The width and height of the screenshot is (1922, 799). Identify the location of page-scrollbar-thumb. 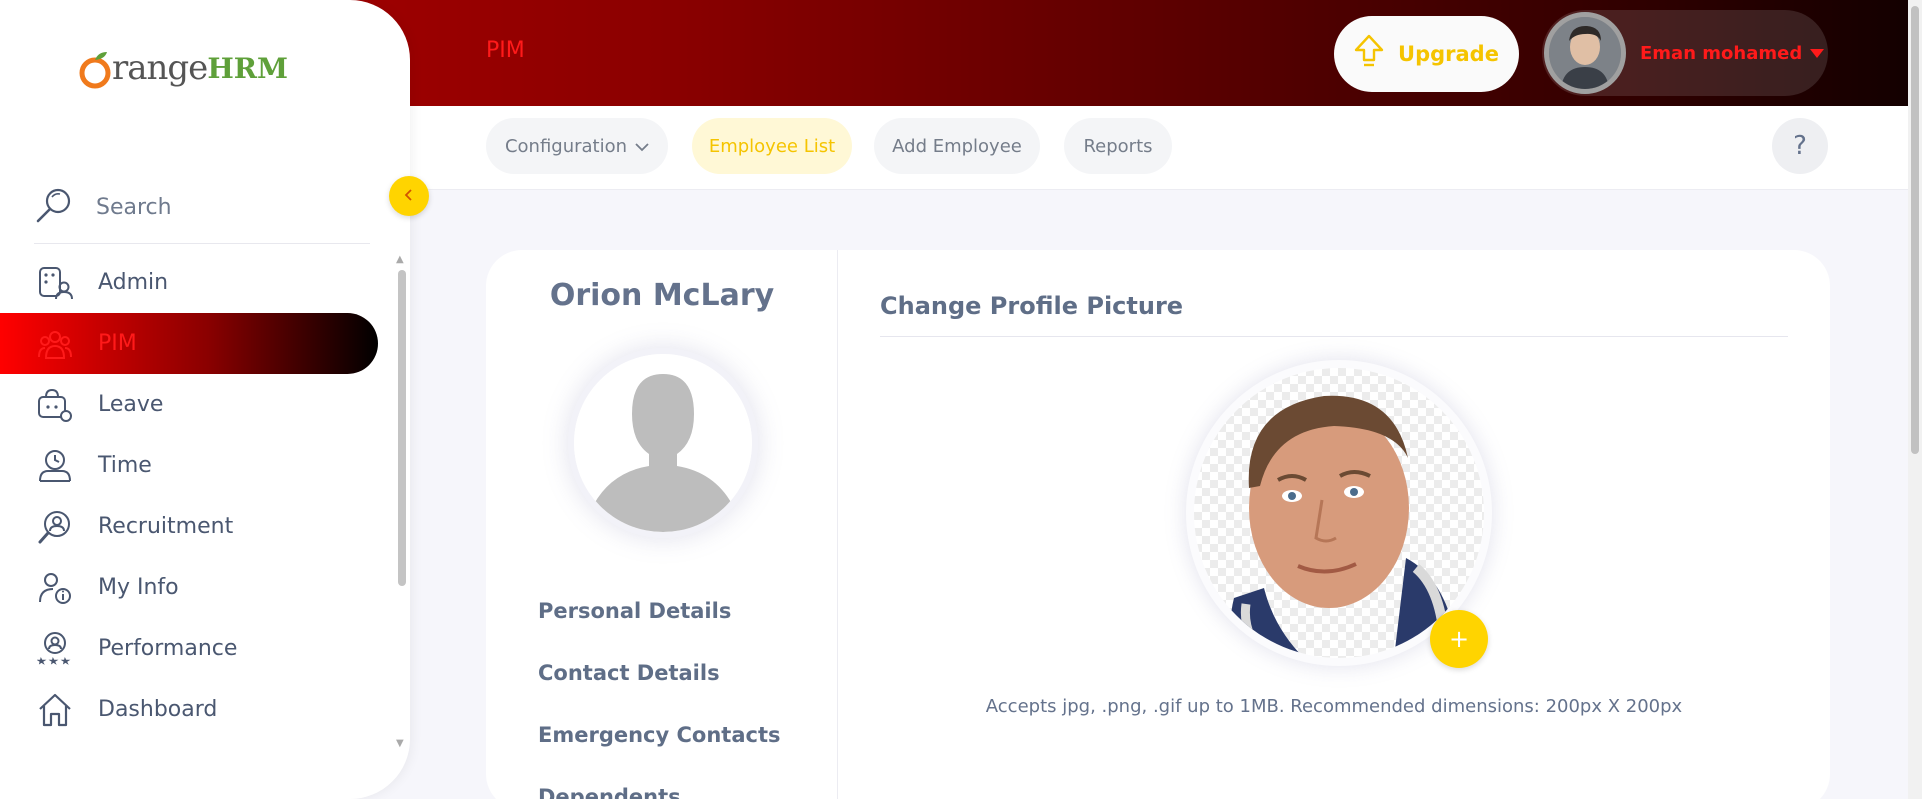
(1915, 230).